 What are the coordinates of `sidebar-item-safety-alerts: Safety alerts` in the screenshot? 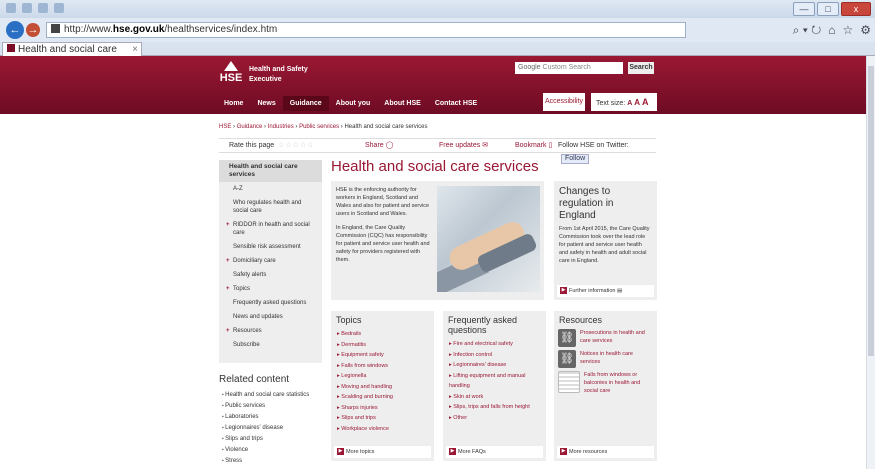 It's located at (270, 275).